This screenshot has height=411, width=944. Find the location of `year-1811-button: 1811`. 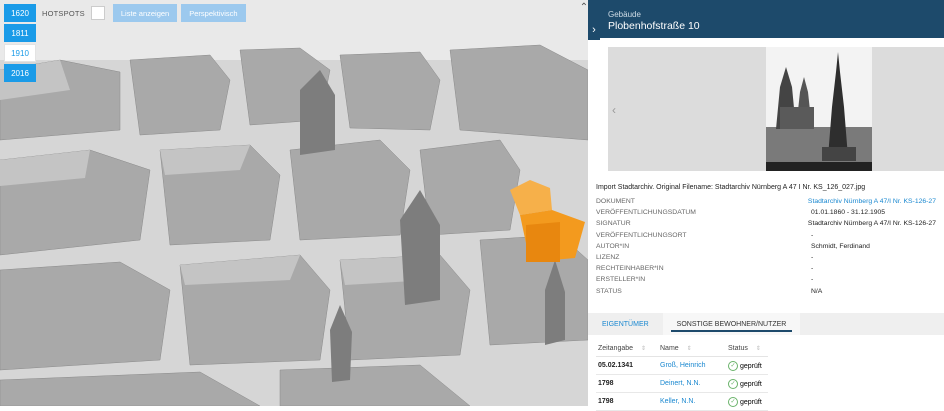

year-1811-button: 1811 is located at coordinates (20, 33).